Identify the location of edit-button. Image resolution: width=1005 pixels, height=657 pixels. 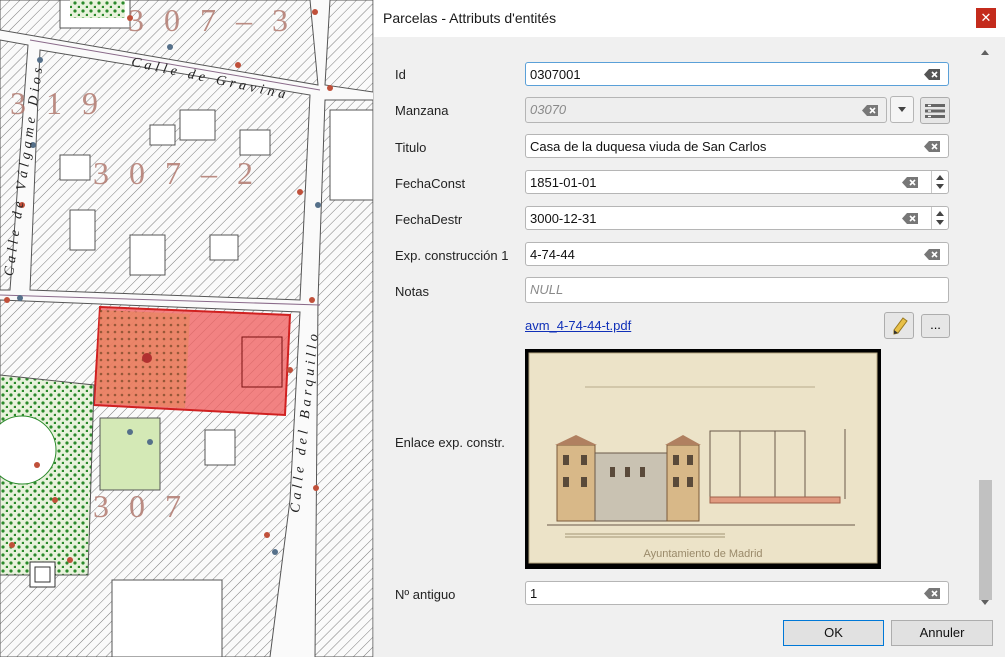
(899, 325).